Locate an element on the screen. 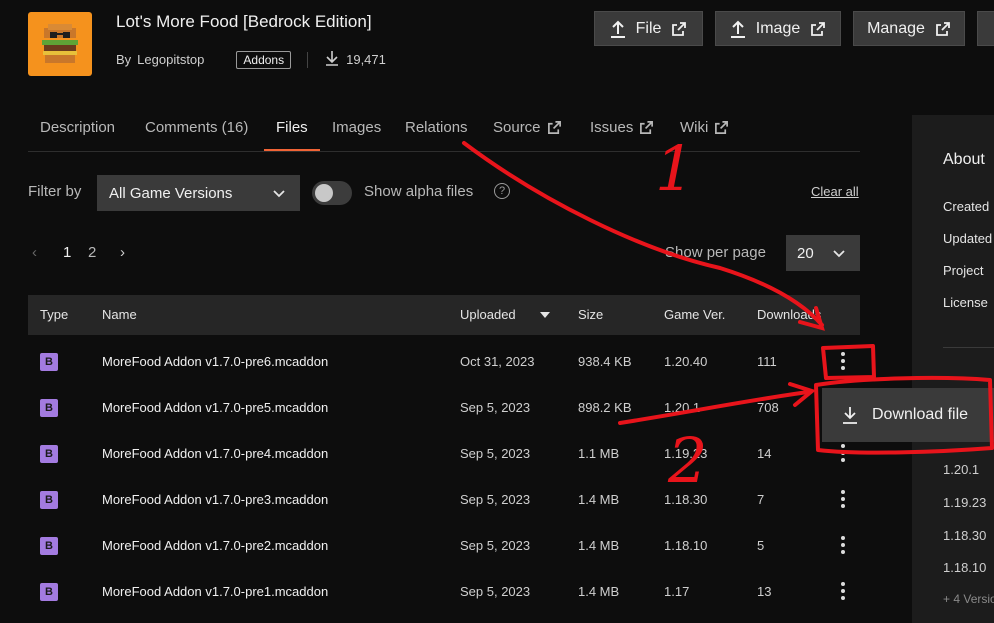 The image size is (994, 623). about-title: About is located at coordinates (964, 159).